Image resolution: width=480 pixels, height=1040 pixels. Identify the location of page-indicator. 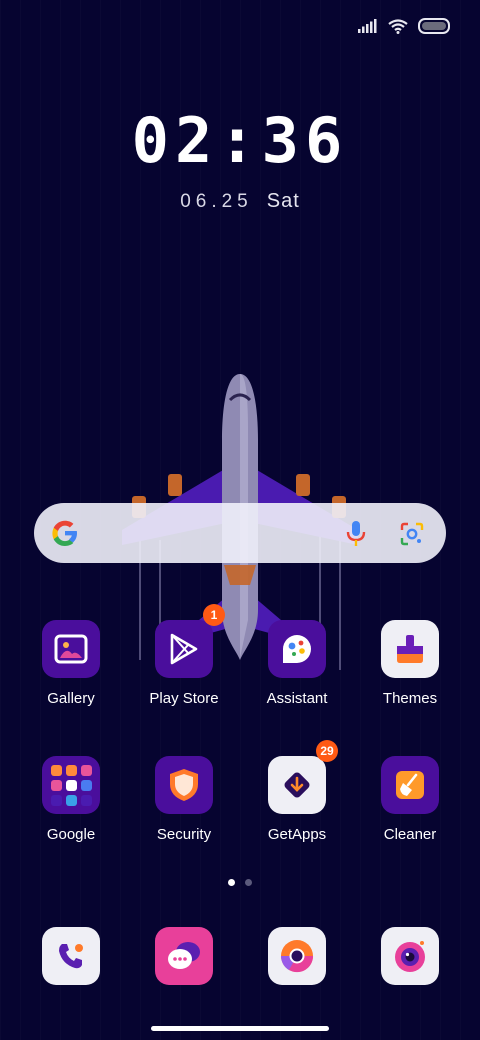
(240, 882).